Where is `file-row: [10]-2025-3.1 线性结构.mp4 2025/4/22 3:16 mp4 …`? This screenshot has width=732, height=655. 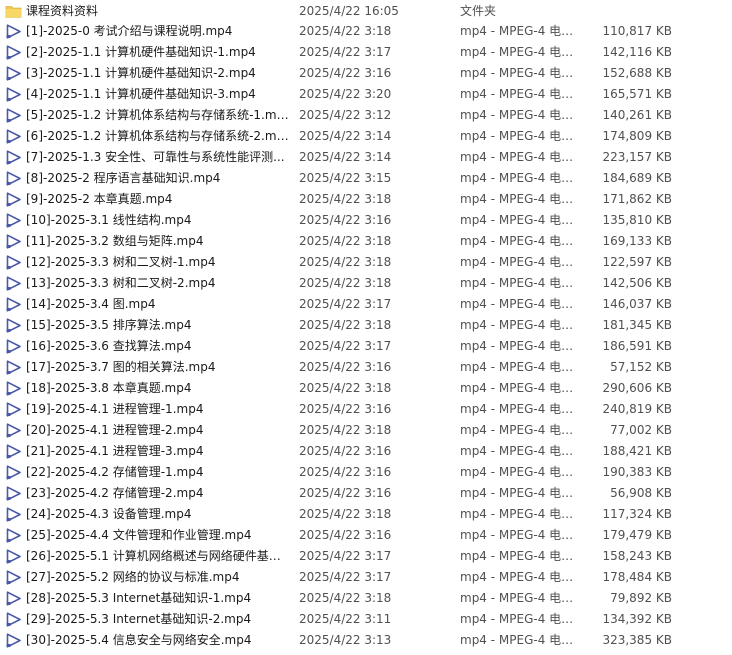
file-row: [10]-2025-3.1 线性结构.mp4 2025/4/22 3:16 mp4 … is located at coordinates (366, 220).